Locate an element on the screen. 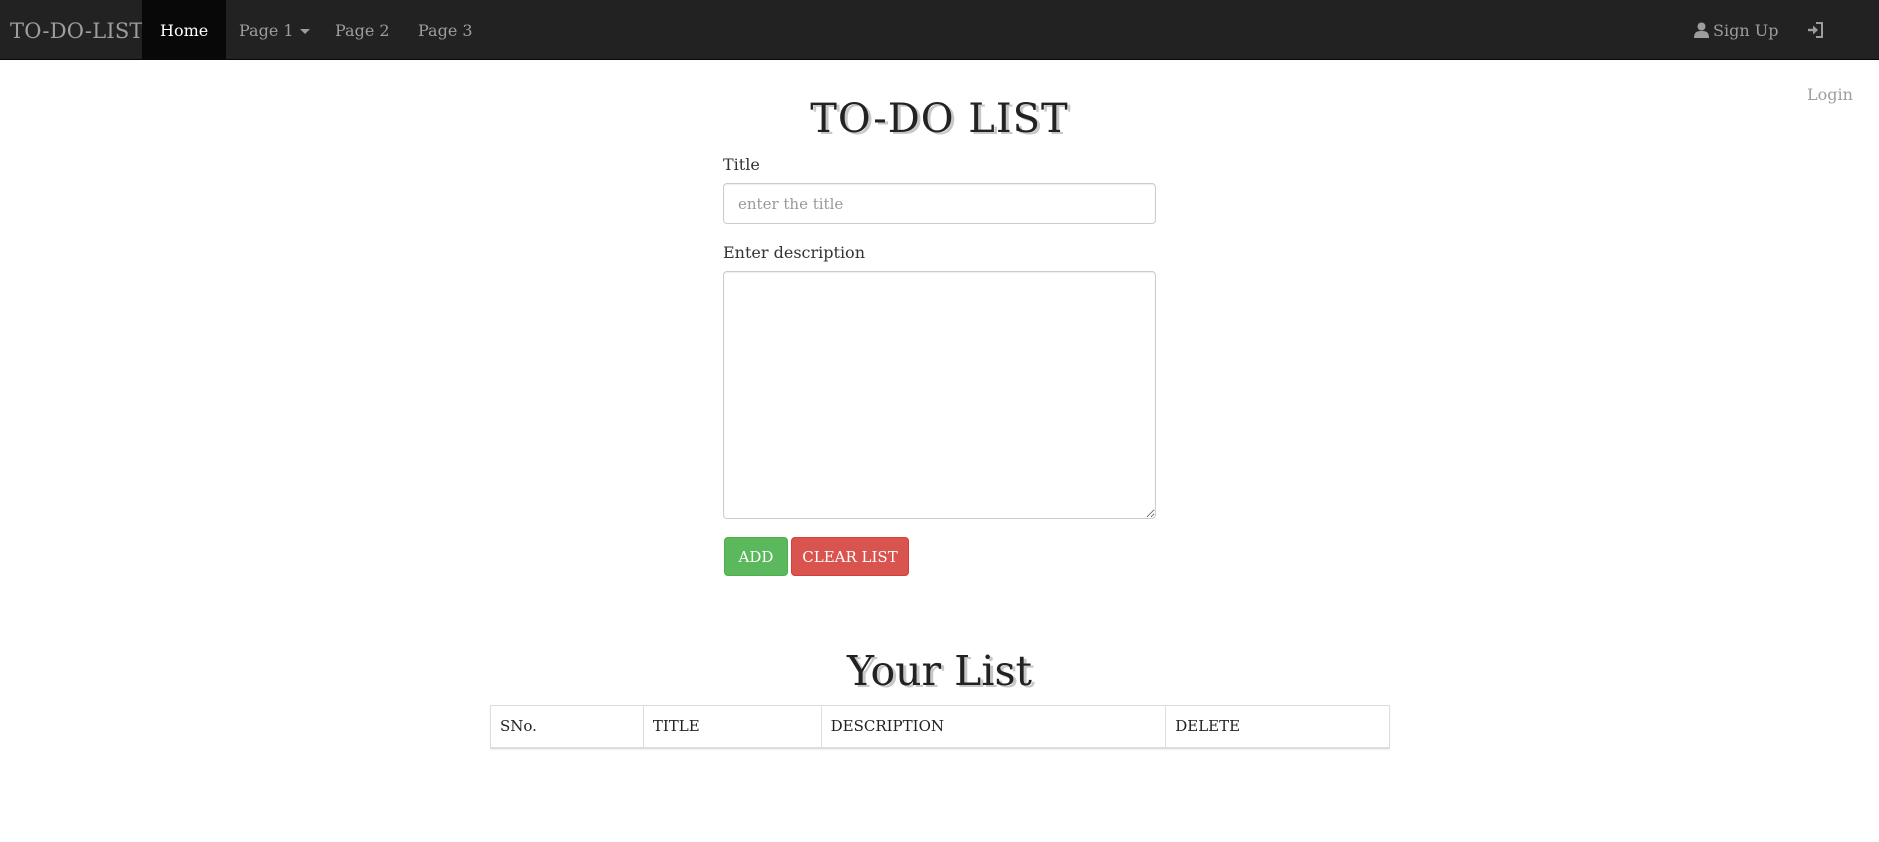 This screenshot has height=842, width=1879. user-icon is located at coordinates (1701, 33).